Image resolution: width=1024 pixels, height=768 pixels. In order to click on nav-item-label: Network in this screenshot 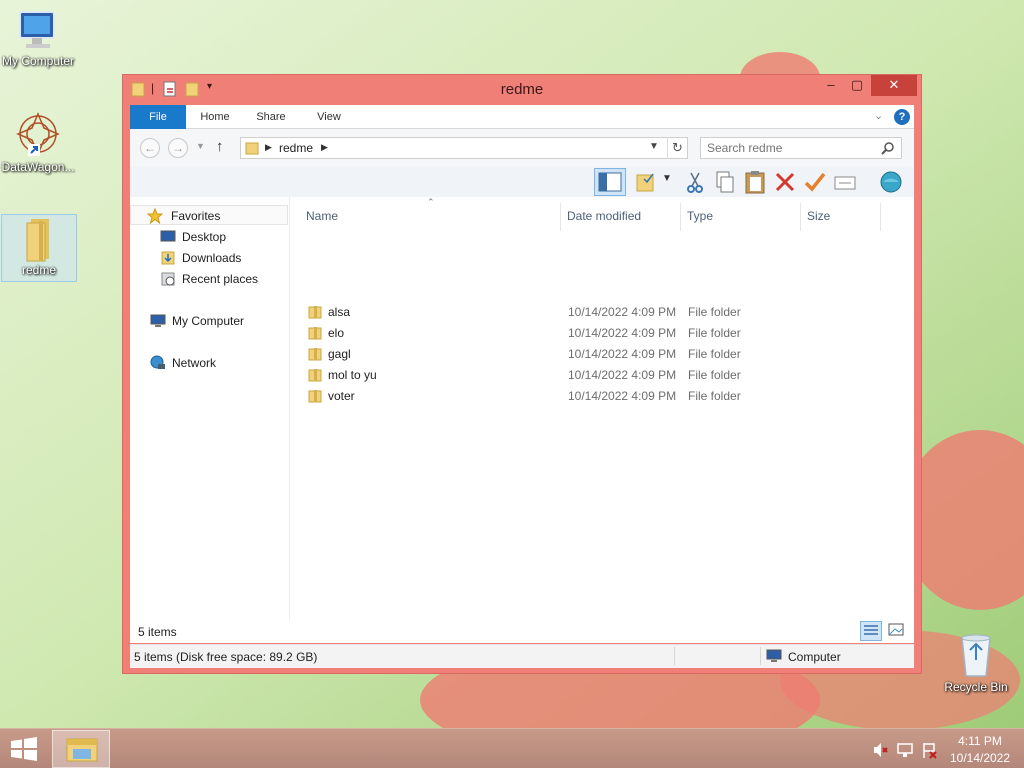, I will do `click(194, 363)`.